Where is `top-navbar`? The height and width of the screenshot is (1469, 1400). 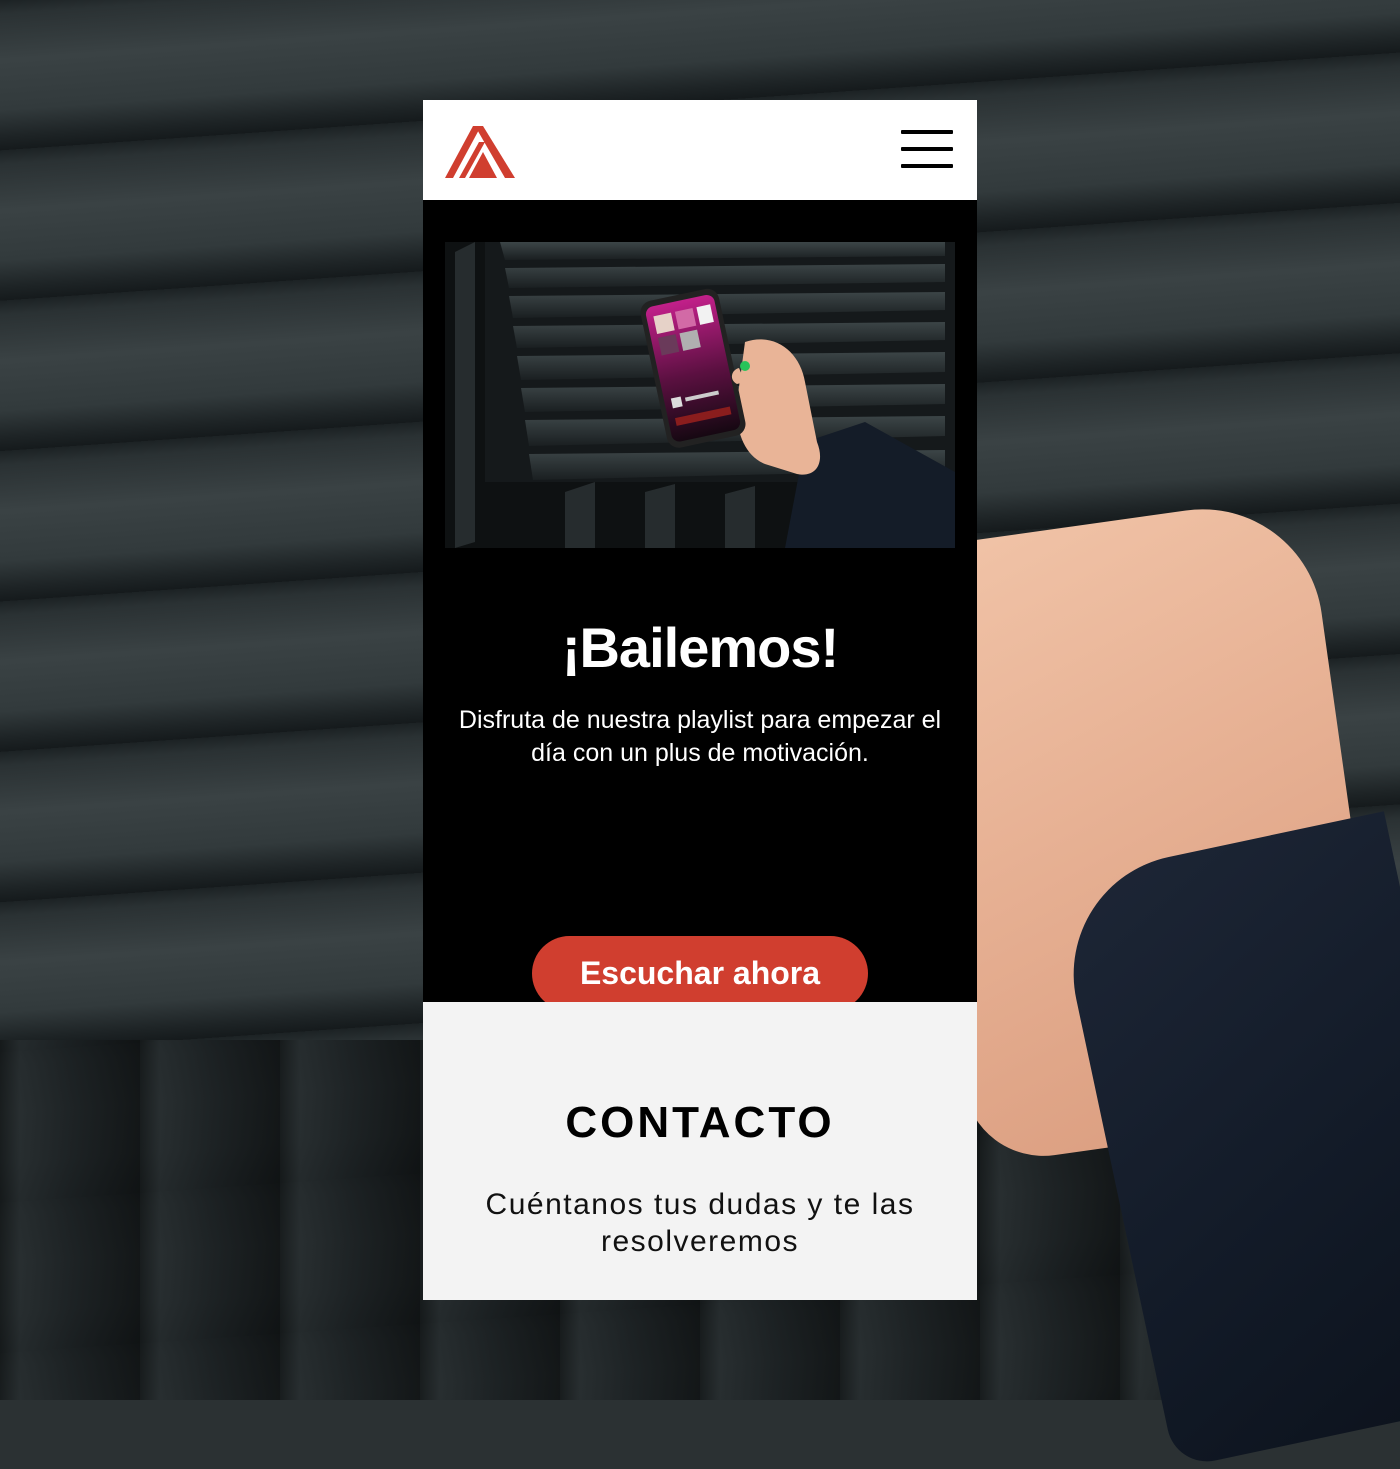 top-navbar is located at coordinates (700, 150).